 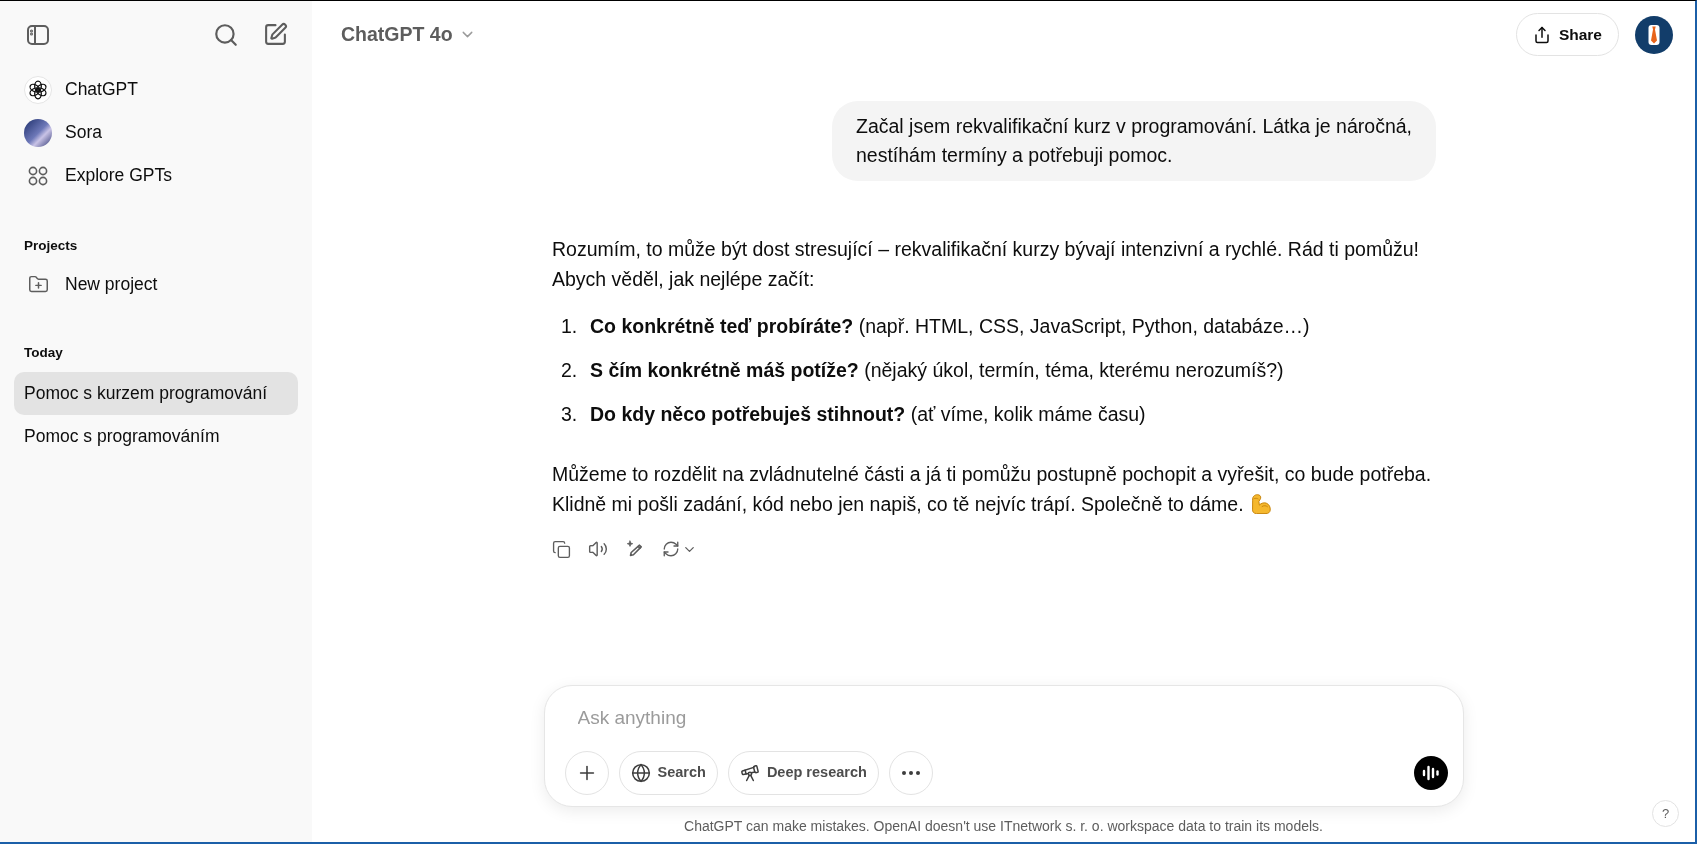 What do you see at coordinates (570, 326) in the screenshot?
I see `list-number: 1.` at bounding box center [570, 326].